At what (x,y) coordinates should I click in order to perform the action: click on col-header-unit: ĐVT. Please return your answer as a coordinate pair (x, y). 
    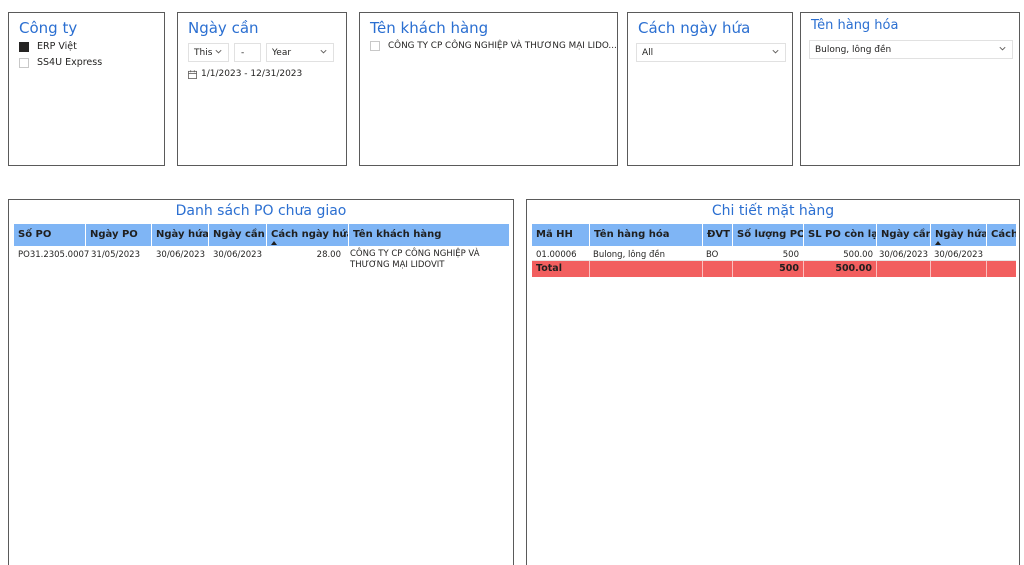
    Looking at the image, I should click on (717, 235).